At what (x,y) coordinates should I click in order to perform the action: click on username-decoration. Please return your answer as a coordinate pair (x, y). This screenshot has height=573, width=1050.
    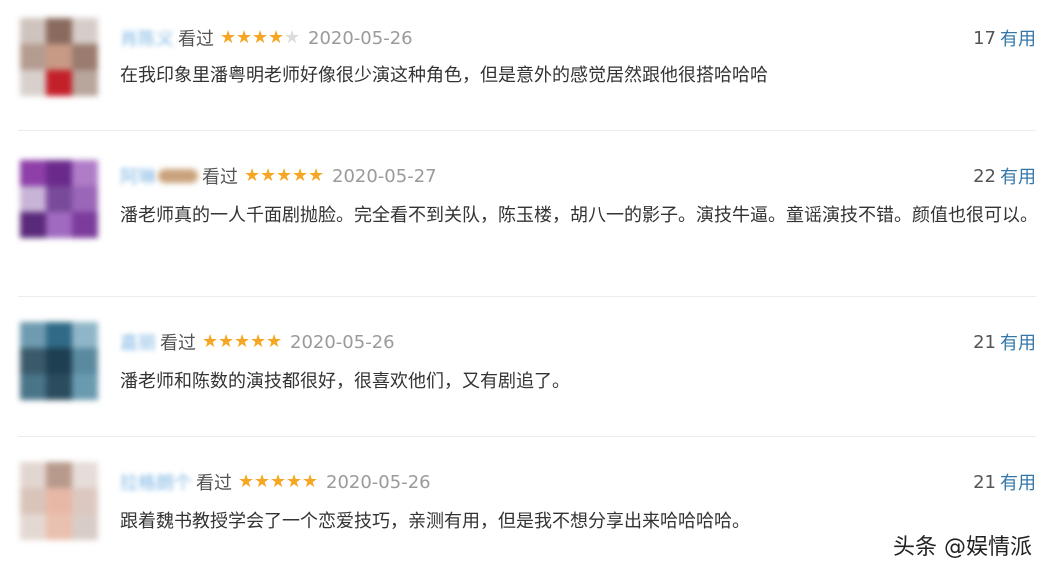
    Looking at the image, I should click on (178, 176).